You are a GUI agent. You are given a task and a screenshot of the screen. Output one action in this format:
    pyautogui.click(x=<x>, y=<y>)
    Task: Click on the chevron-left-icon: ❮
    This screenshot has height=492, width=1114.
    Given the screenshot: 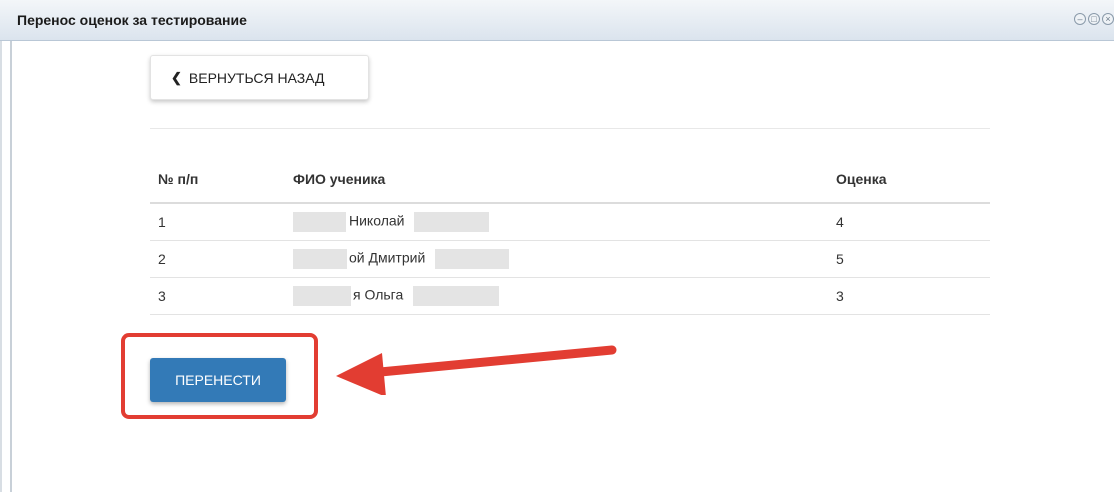 What is the action you would take?
    pyautogui.click(x=176, y=77)
    